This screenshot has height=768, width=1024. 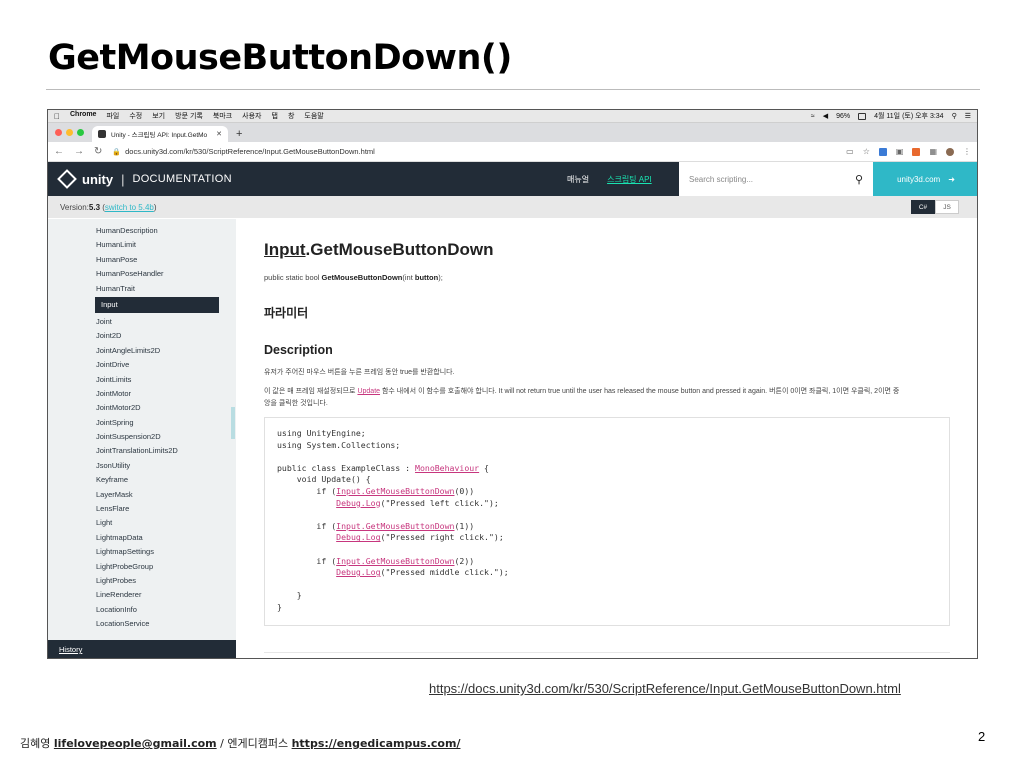 I want to click on clock: 4월 11일 (토) 오후 3:34, so click(x=908, y=116).